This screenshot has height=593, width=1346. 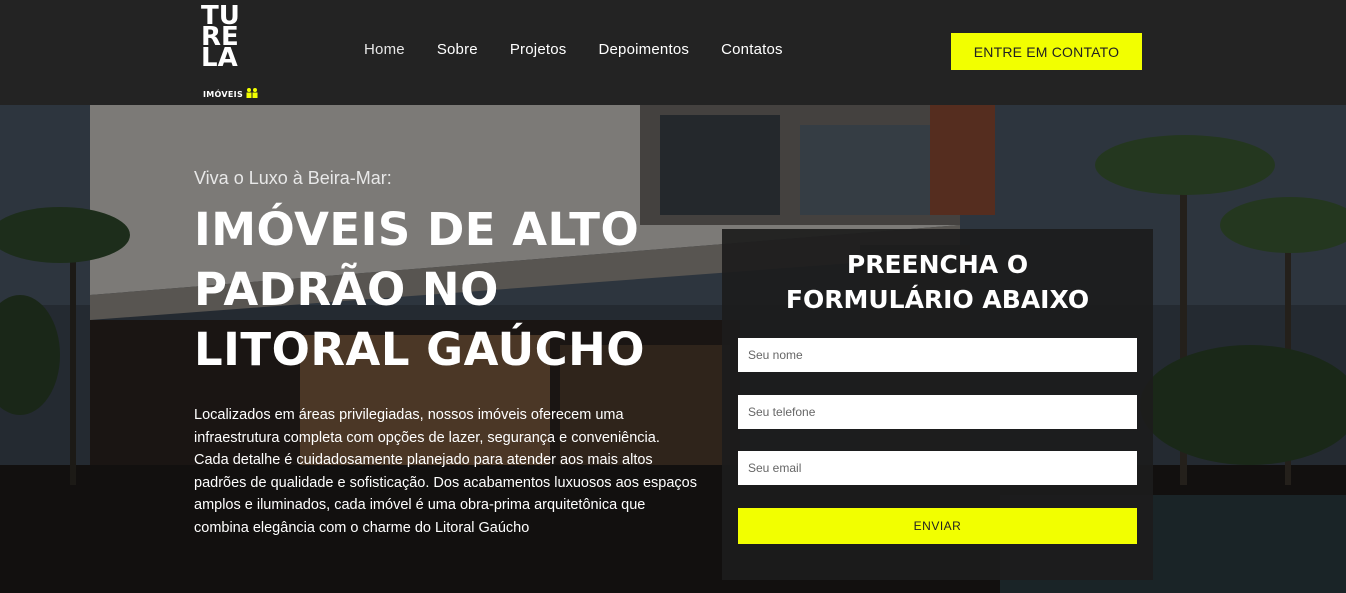 I want to click on main-nav: Home Sobre Projetos Depoimentos Contatos, so click(x=589, y=49).